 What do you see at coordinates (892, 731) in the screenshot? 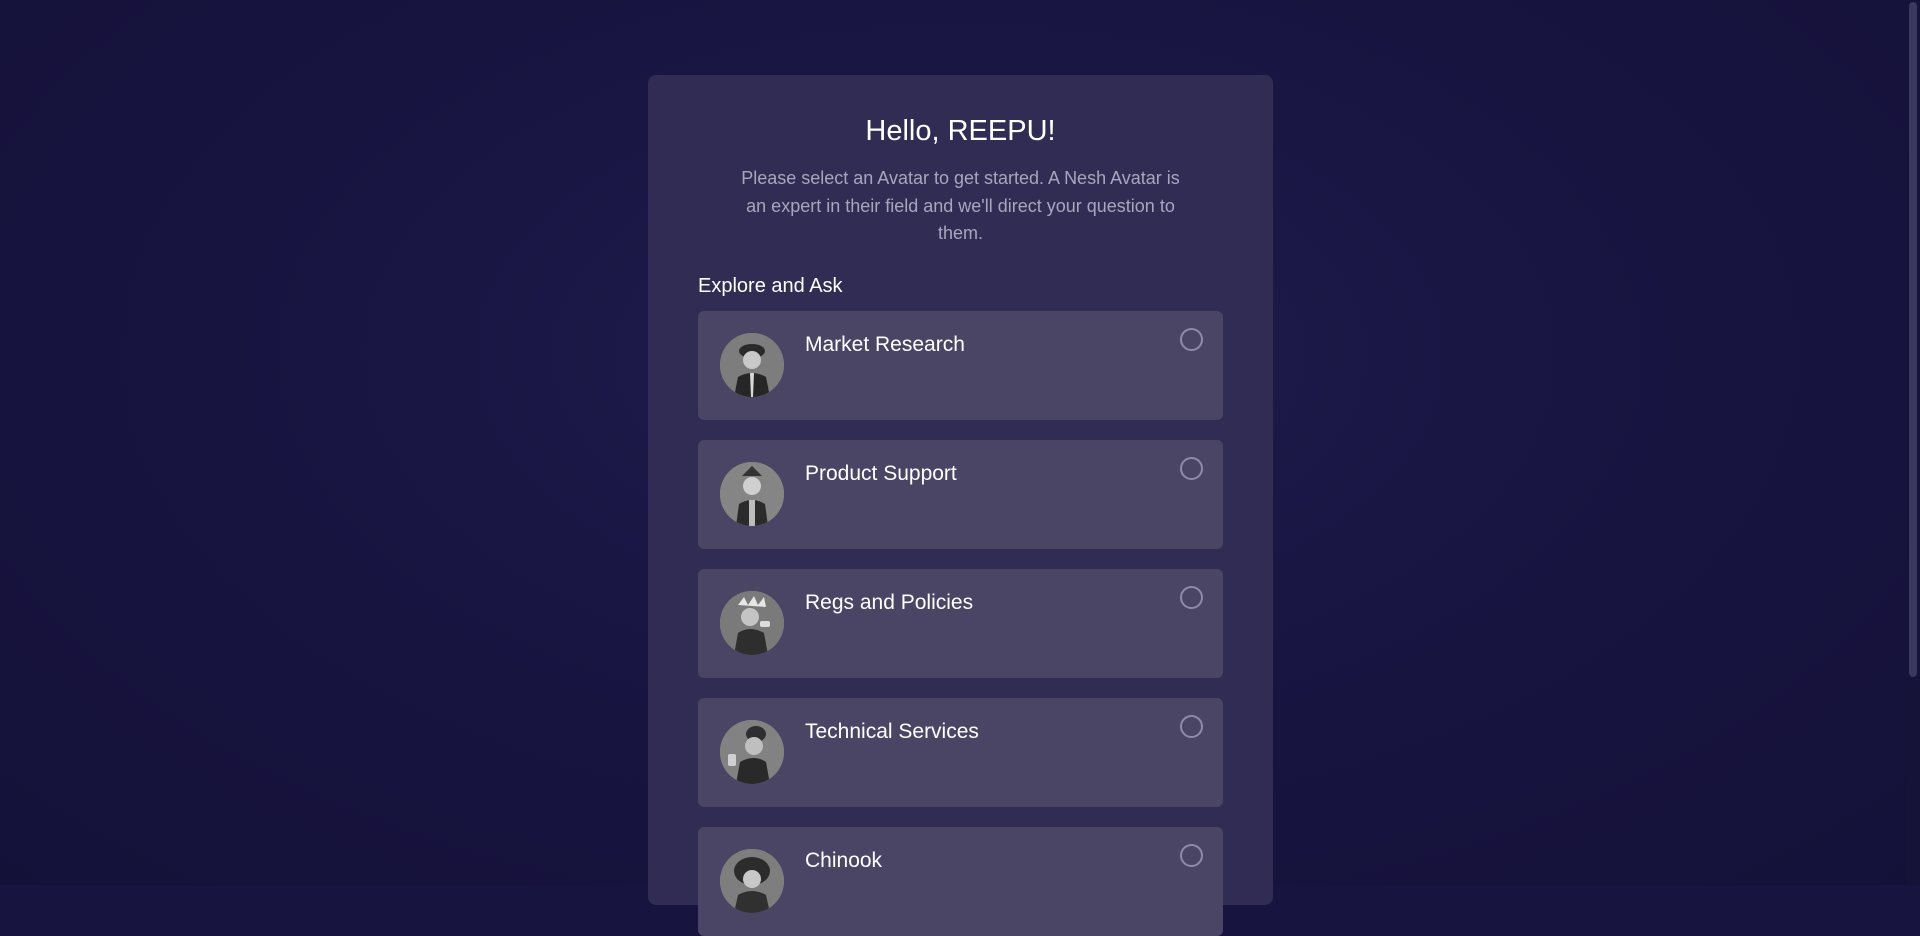
I see `avatar-name: Technical Services` at bounding box center [892, 731].